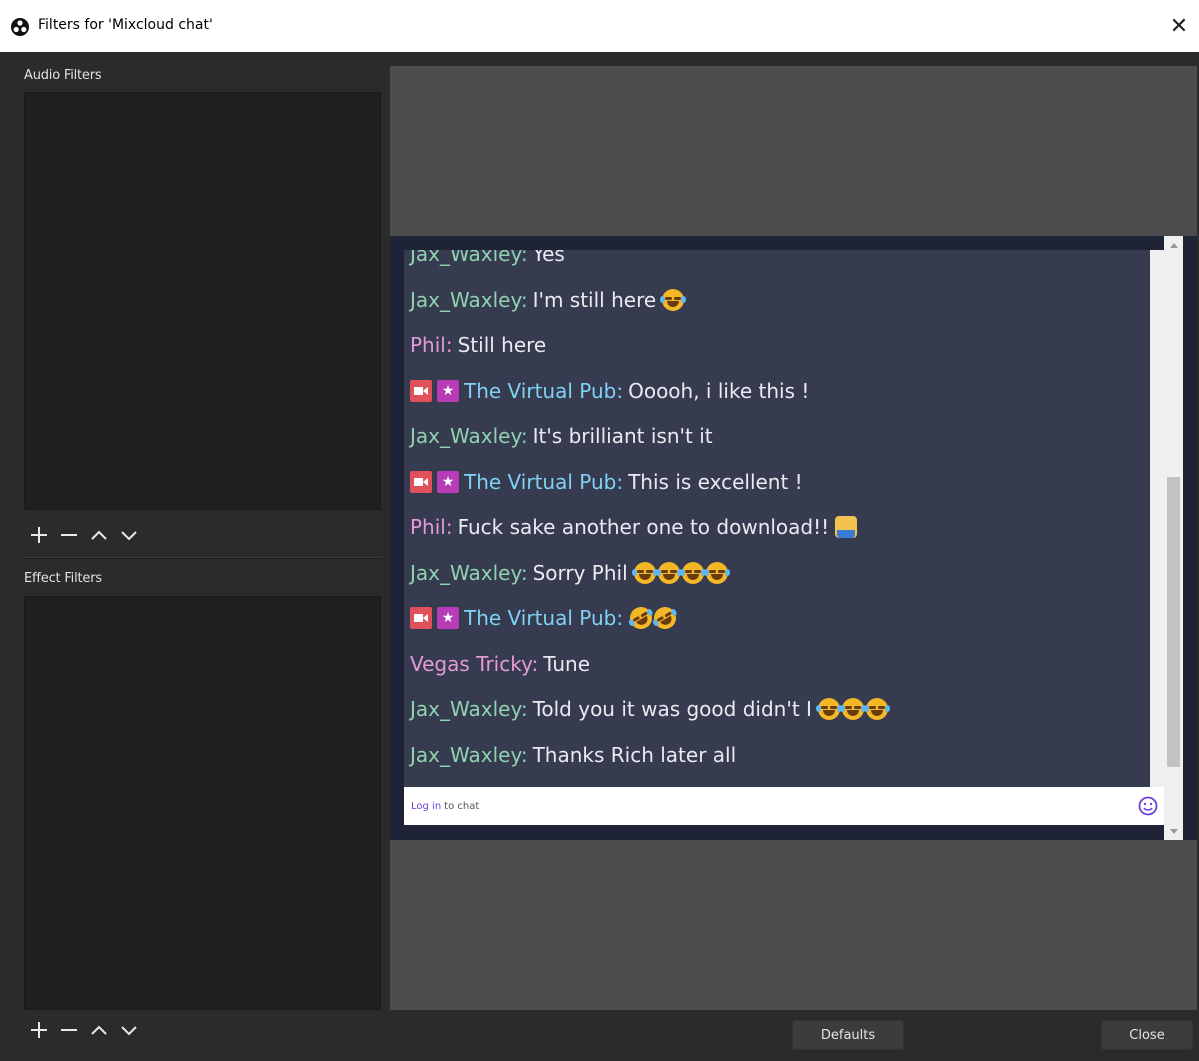 The height and width of the screenshot is (1061, 1199). I want to click on chat-message: Jax_Waxley: Yes, so click(487, 261).